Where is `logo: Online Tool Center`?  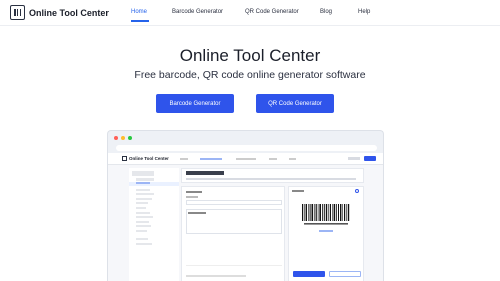
logo: Online Tool Center is located at coordinates (59, 12).